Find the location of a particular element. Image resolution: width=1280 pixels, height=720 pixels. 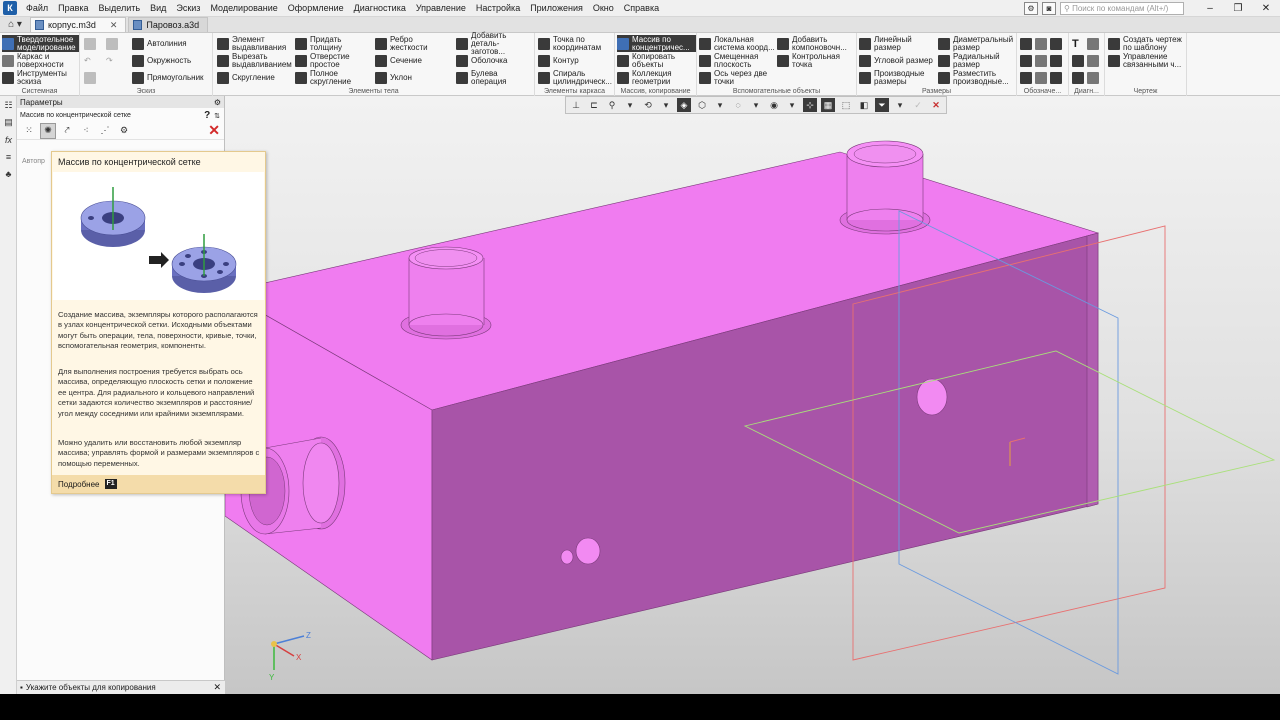

control-point-button: Контрольная точка is located at coordinates (814, 60).